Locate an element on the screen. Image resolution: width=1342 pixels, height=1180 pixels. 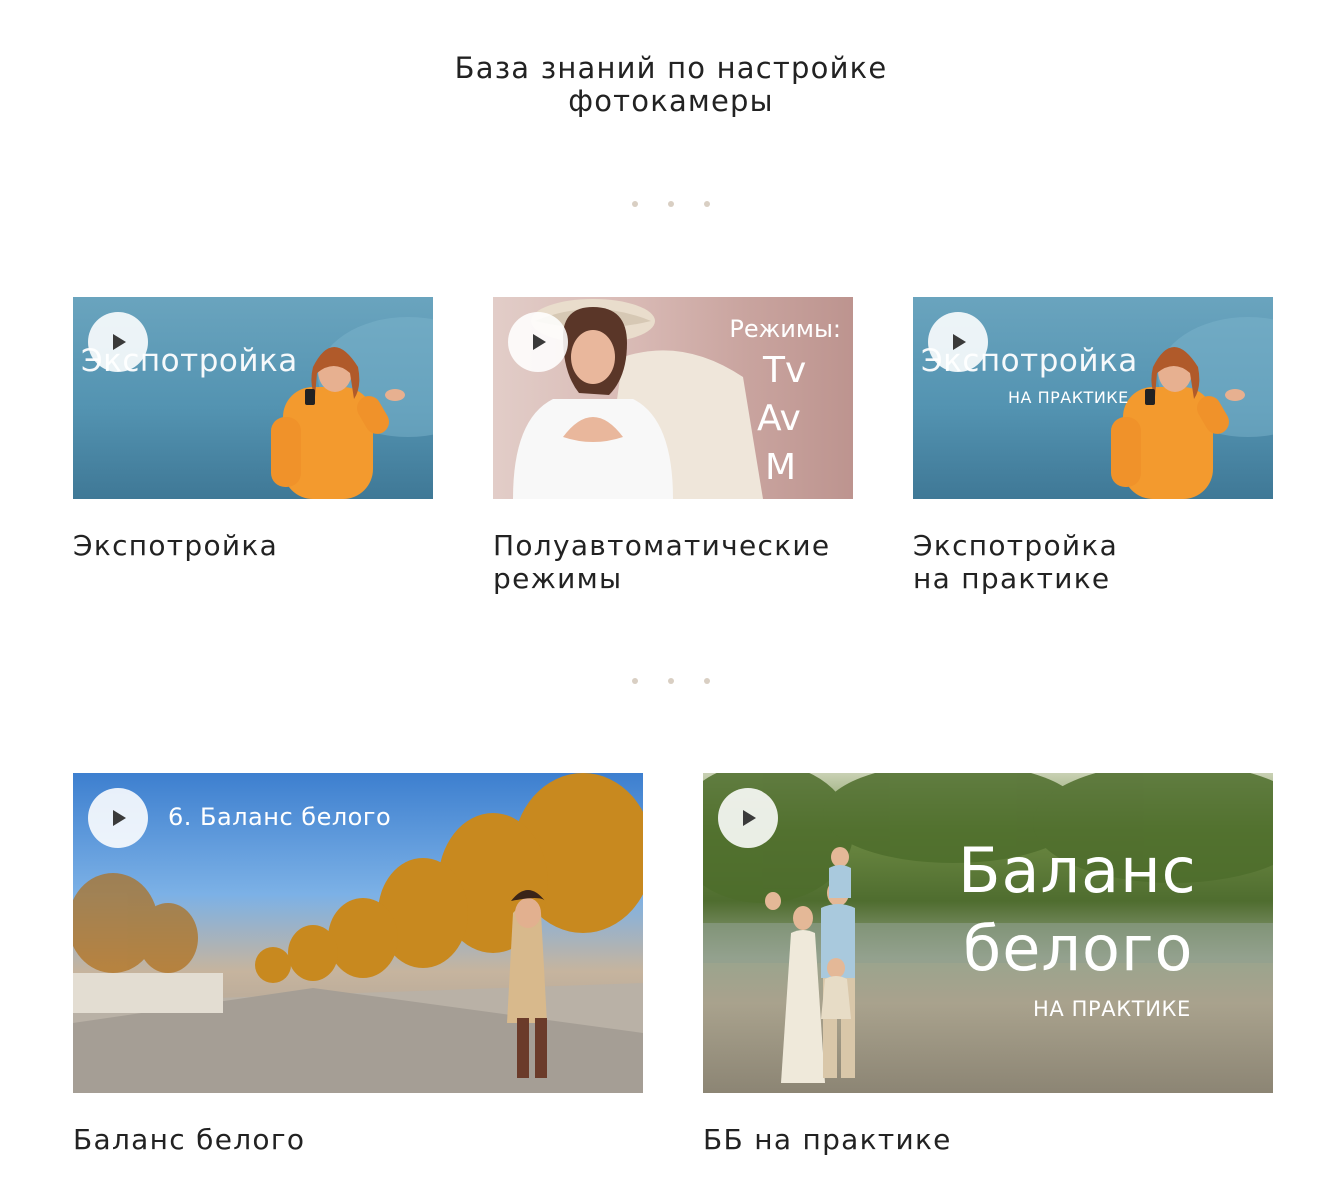
video-thumbnail: Экспотройка НА ПРАКТИКЕ is located at coordinates (1093, 398).